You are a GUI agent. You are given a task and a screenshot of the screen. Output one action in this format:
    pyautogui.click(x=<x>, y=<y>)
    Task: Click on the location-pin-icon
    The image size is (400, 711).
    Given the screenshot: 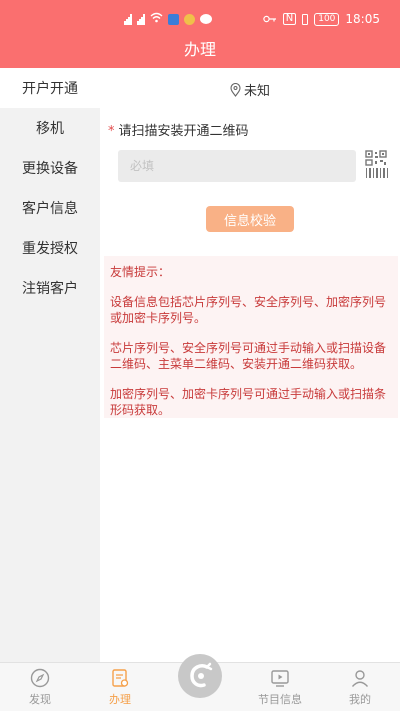 What is the action you would take?
    pyautogui.click(x=235, y=89)
    